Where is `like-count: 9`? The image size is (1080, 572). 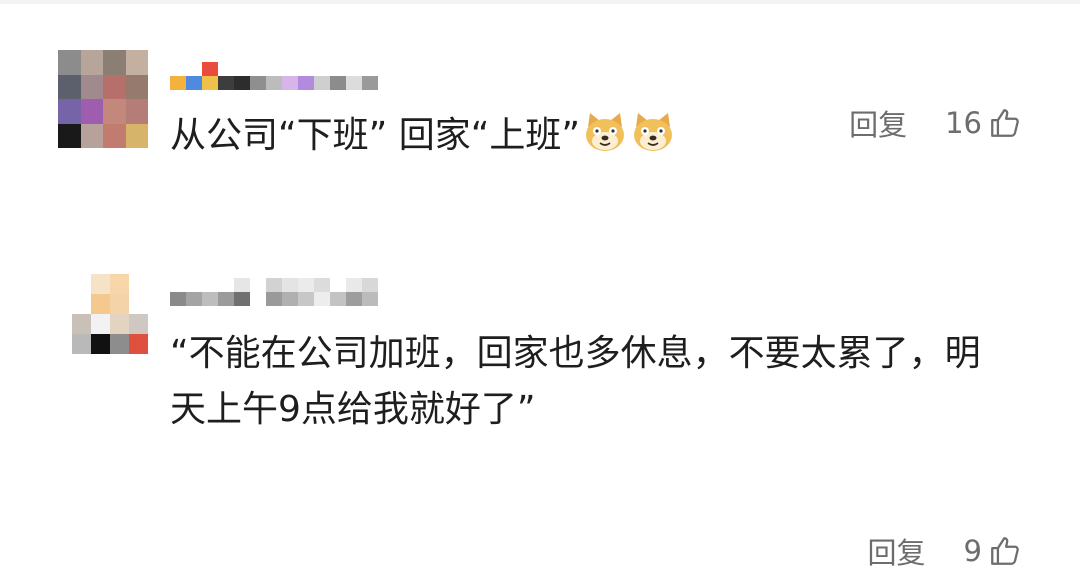 like-count: 9 is located at coordinates (972, 551).